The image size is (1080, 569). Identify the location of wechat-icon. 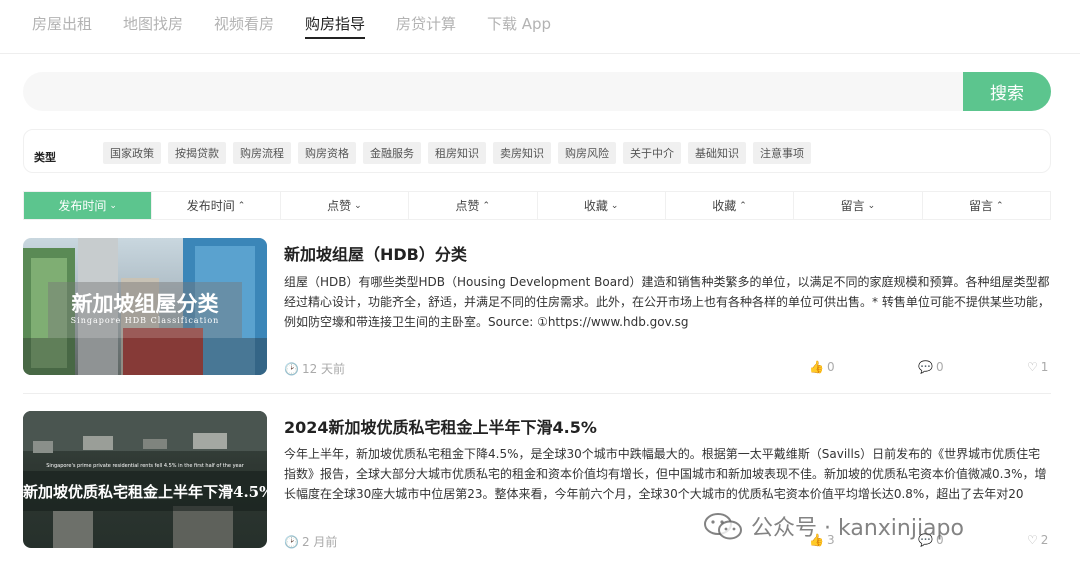
(723, 526).